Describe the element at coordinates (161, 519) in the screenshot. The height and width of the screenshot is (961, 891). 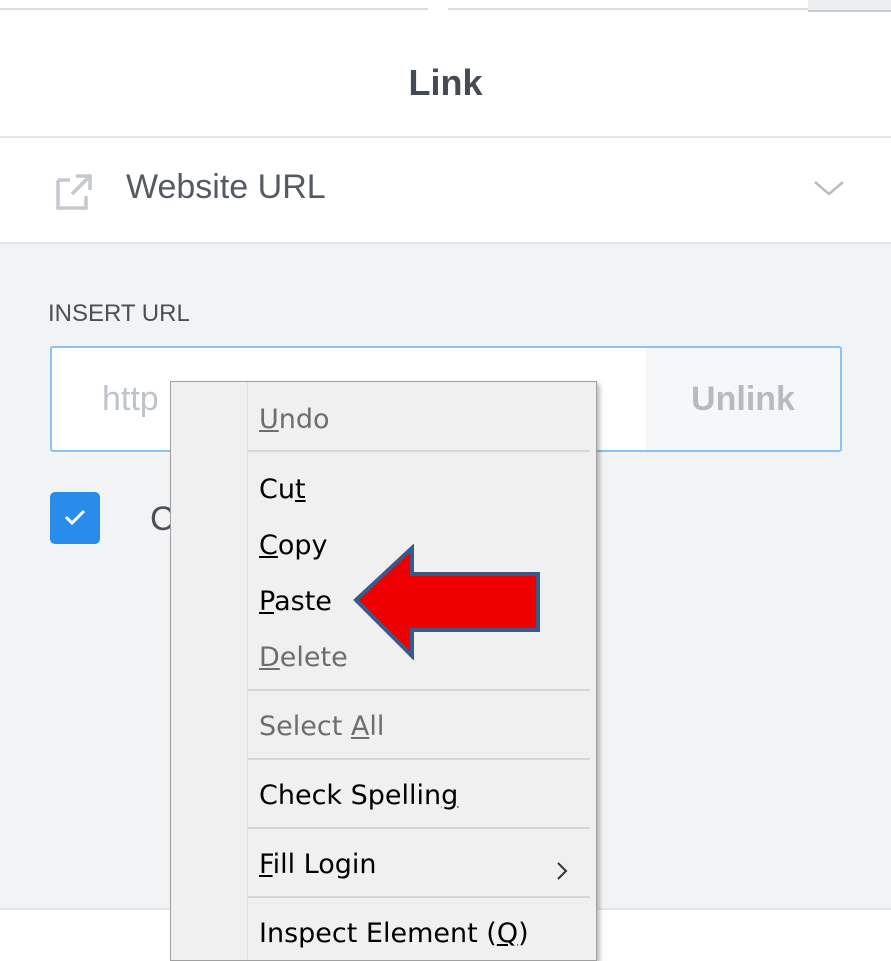
I see `checkbox-label: C` at that location.